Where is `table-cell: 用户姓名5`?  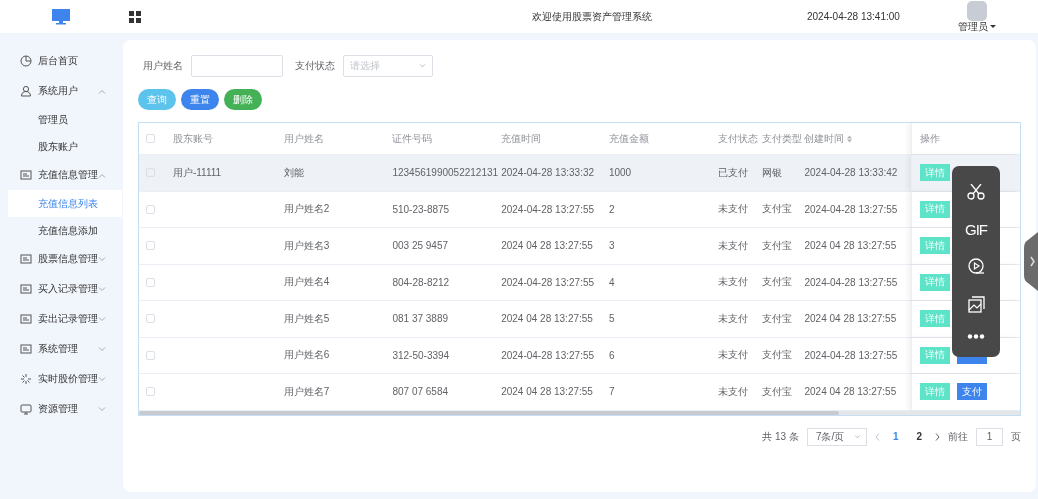
table-cell: 用户姓名5 is located at coordinates (306, 318).